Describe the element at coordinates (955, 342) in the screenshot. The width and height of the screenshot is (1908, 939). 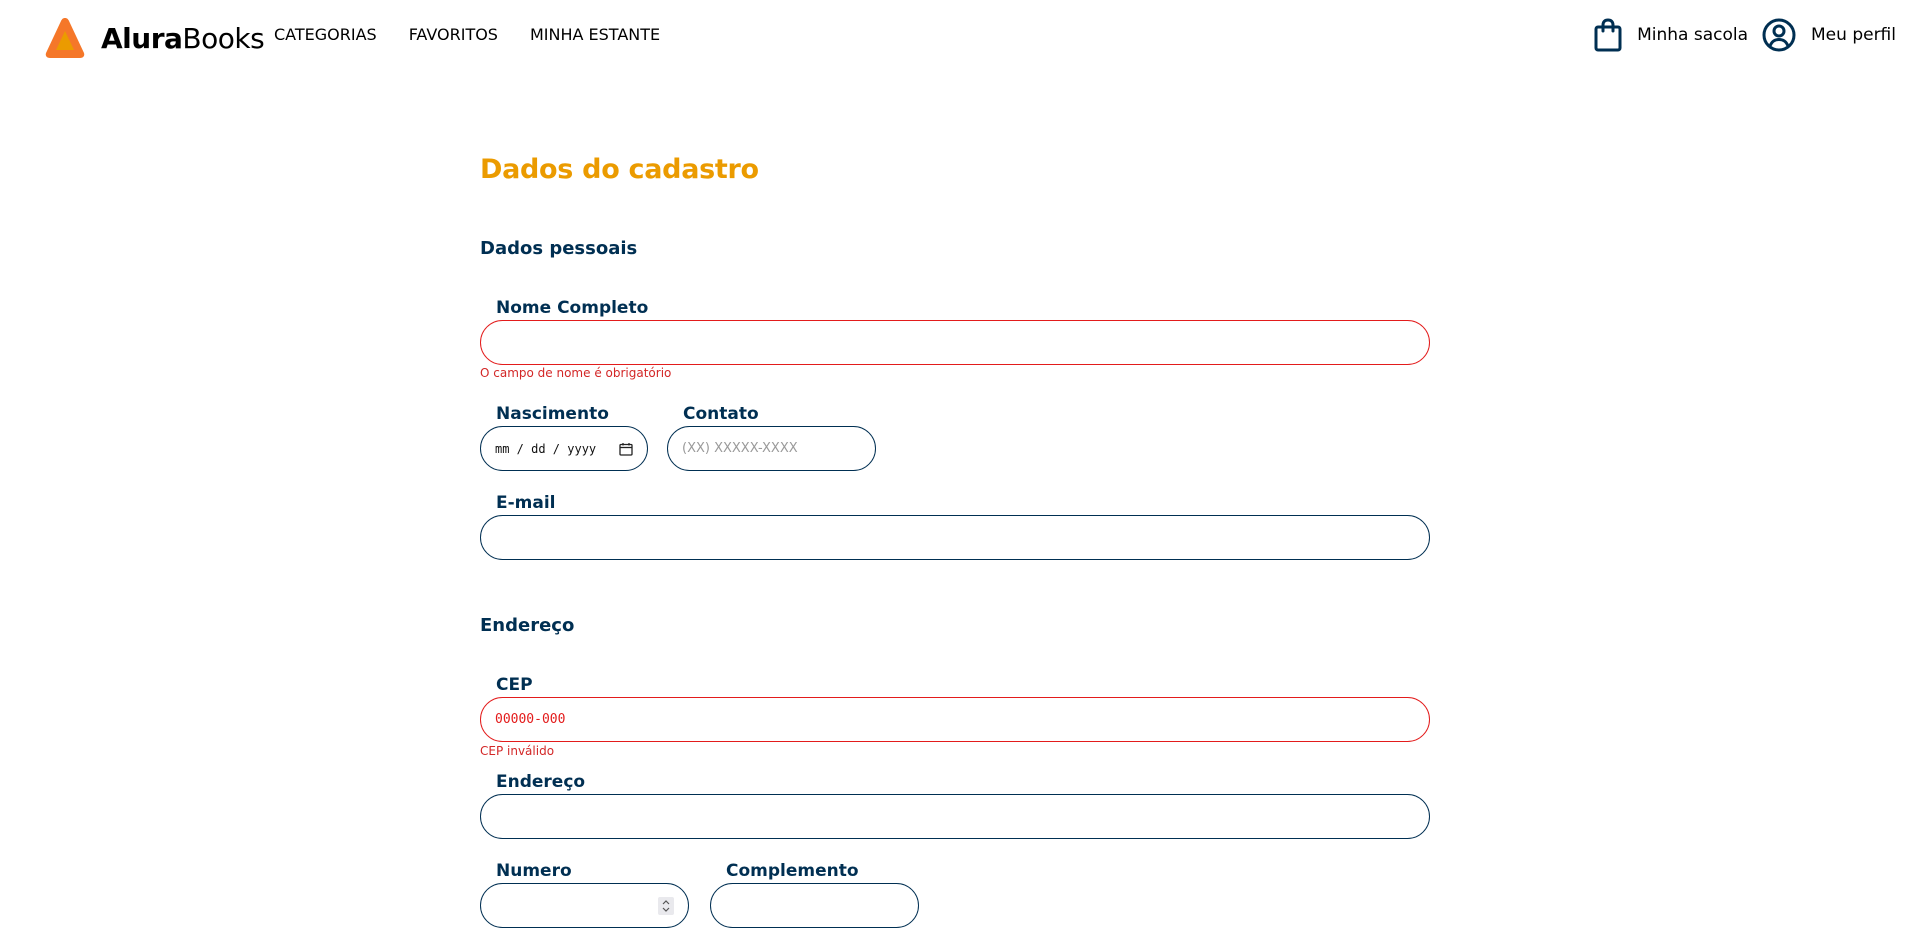
I see `name-input` at that location.